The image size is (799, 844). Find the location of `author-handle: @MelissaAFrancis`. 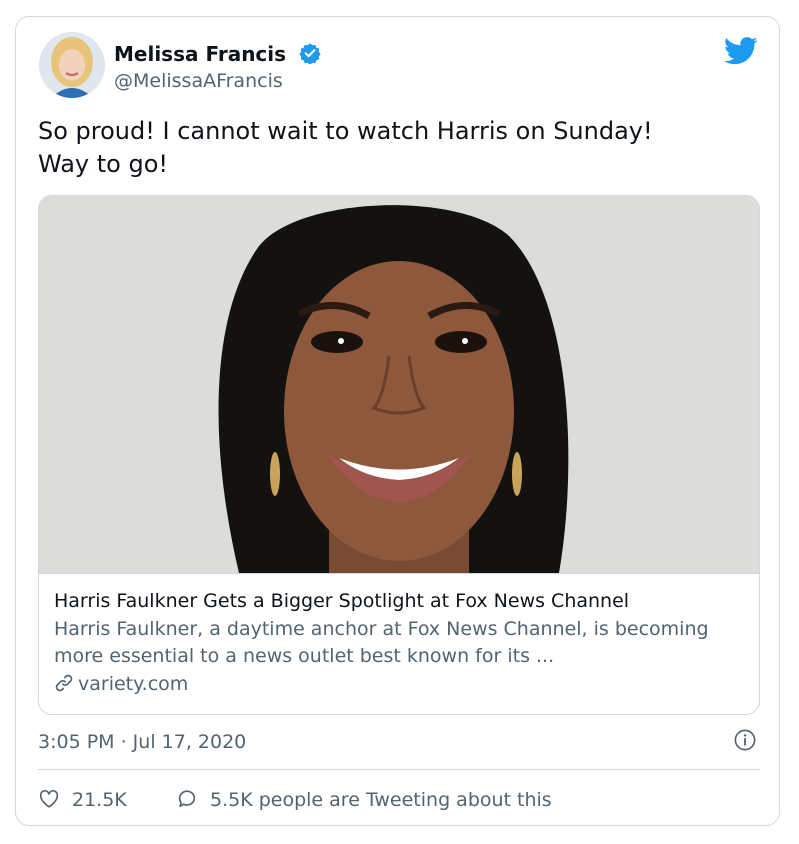

author-handle: @MelissaAFrancis is located at coordinates (198, 81).